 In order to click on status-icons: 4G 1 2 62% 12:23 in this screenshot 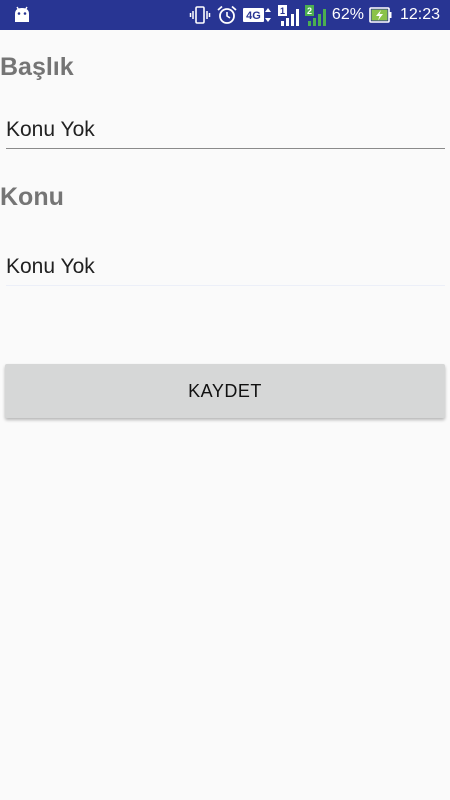, I will do `click(314, 15)`.